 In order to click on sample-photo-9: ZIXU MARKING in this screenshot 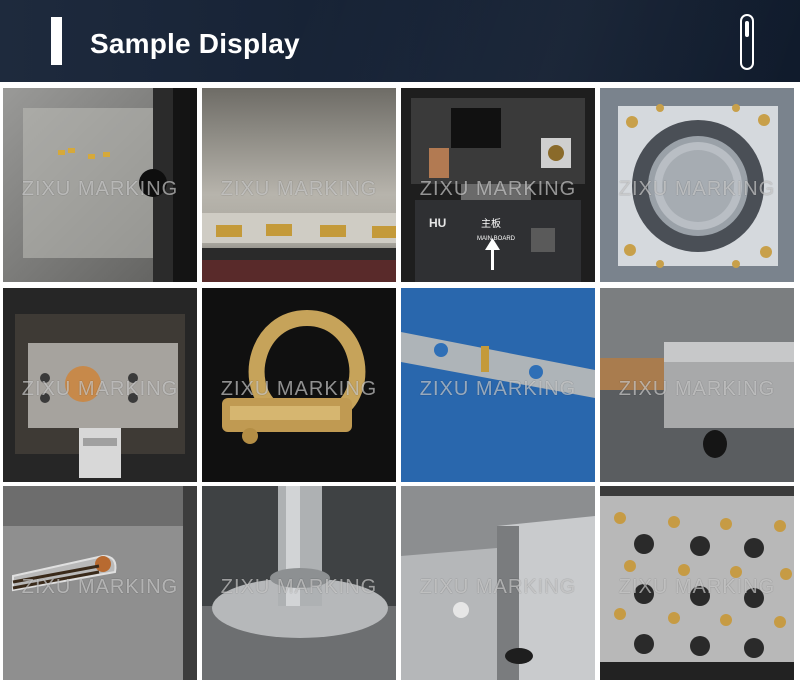, I will do `click(100, 583)`.